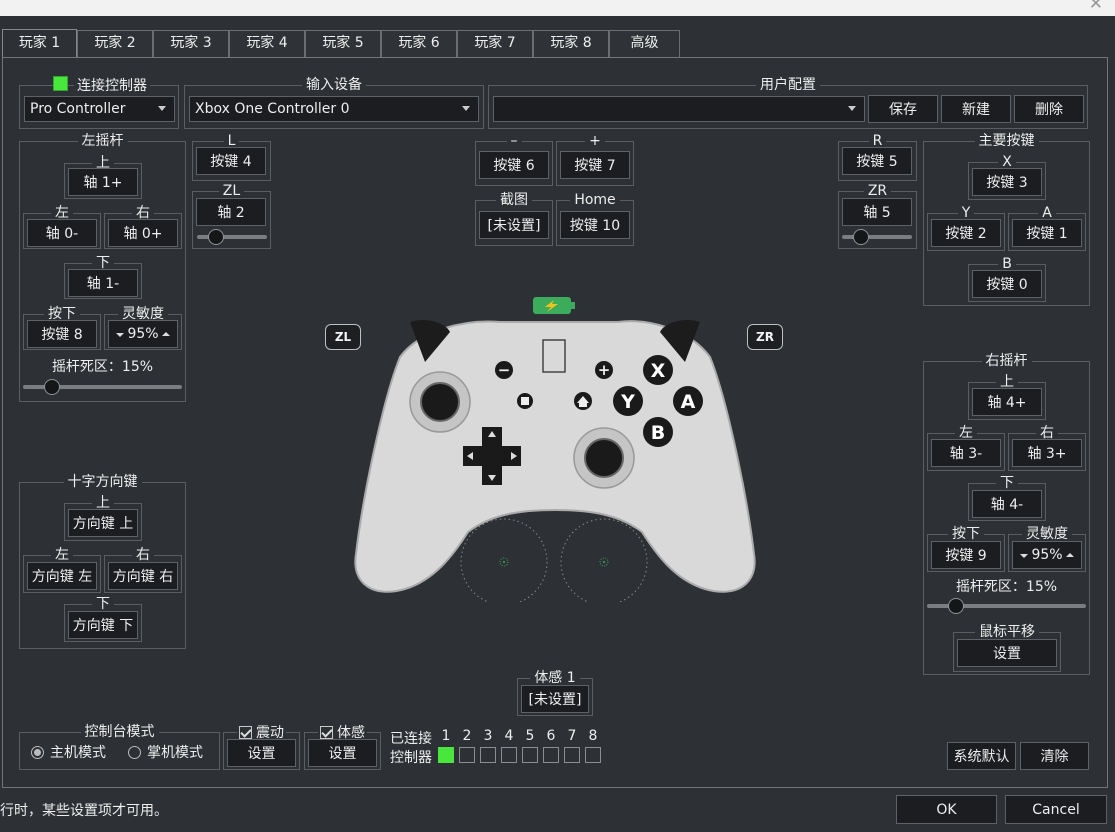  What do you see at coordinates (231, 161) in the screenshot?
I see `l-button: 按键 4` at bounding box center [231, 161].